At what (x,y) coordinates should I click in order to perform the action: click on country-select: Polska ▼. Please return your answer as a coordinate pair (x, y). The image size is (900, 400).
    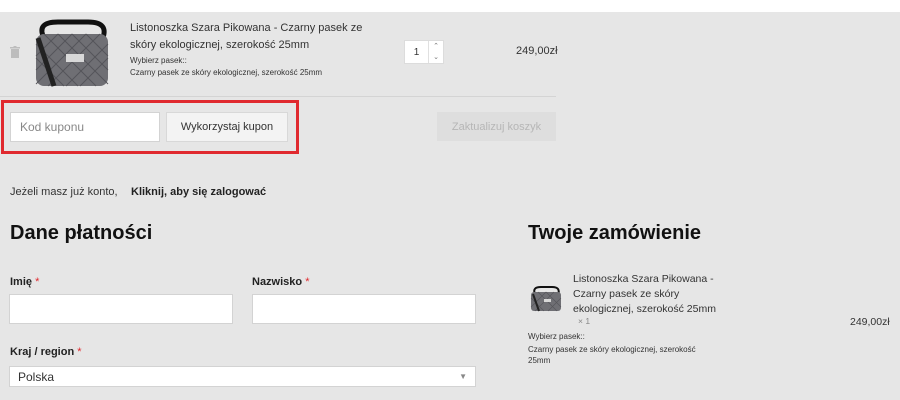
    Looking at the image, I should click on (242, 376).